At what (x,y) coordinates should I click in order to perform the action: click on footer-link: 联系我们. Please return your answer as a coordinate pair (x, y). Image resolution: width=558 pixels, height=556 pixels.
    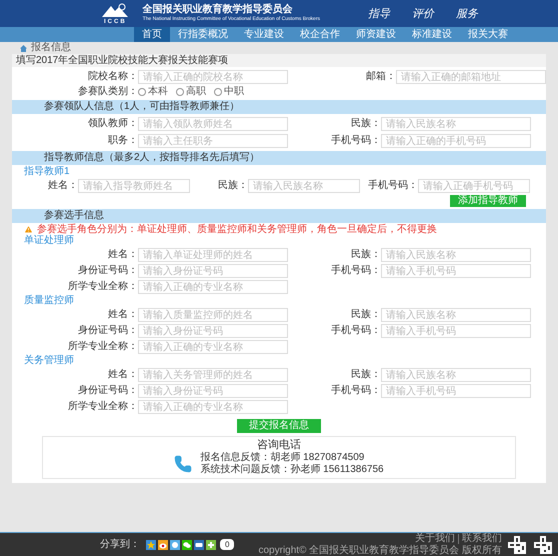
    Looking at the image, I should click on (480, 539).